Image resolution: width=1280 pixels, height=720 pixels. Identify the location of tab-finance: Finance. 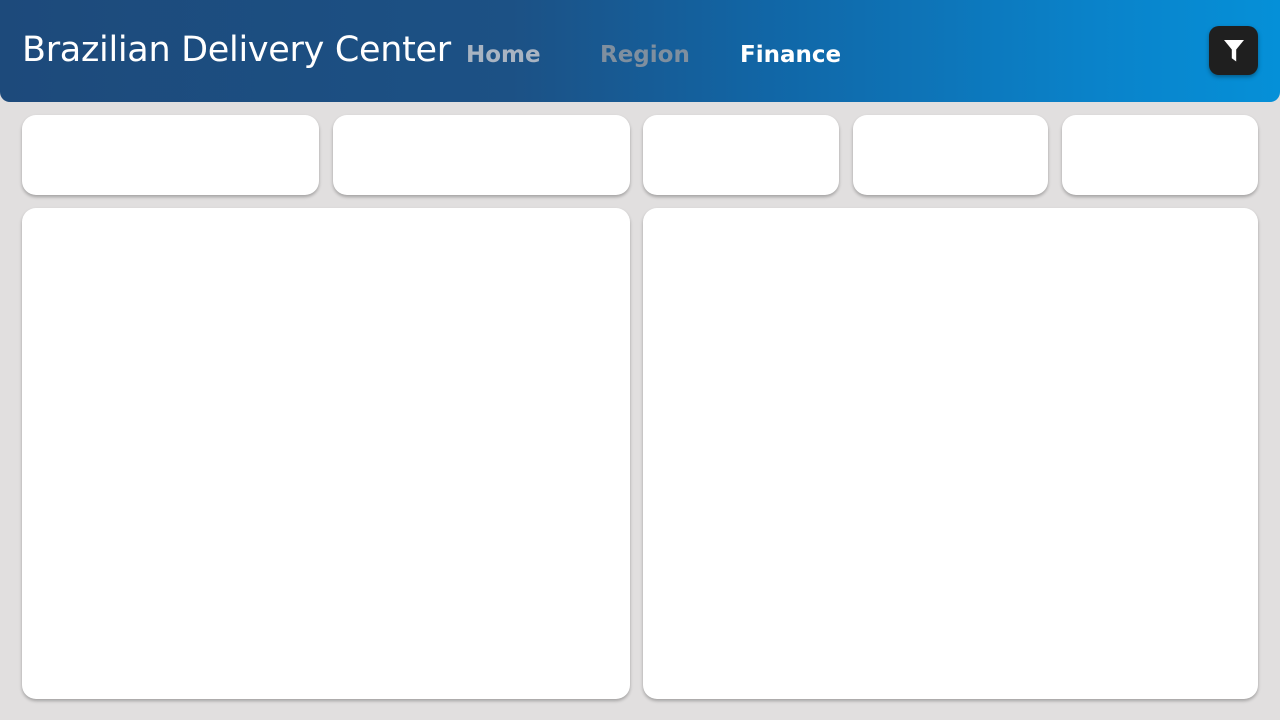
(790, 55).